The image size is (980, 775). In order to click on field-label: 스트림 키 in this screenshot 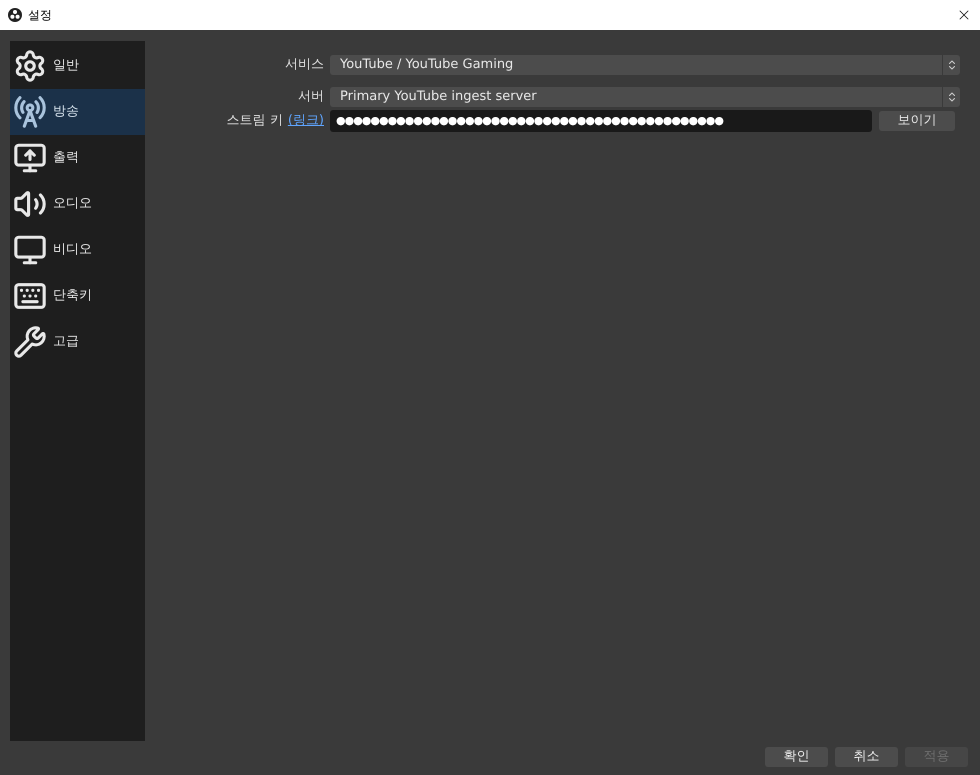, I will do `click(254, 121)`.